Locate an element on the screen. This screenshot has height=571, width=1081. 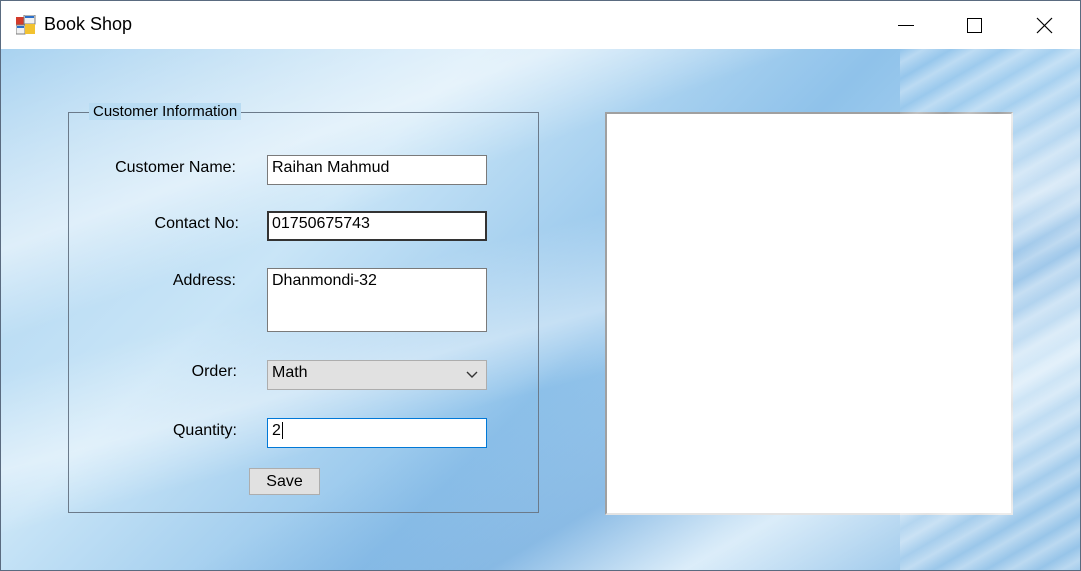
customer-name-field: Raihan Mahmud is located at coordinates (377, 170).